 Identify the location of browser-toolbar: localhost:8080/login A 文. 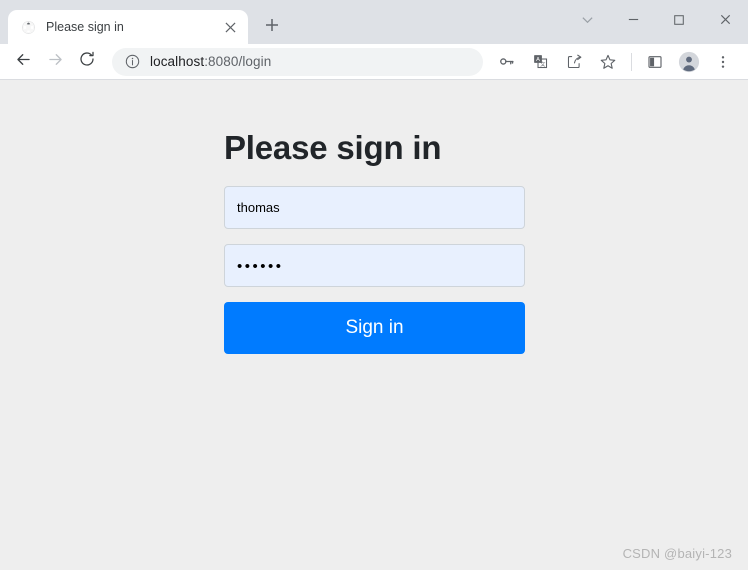
(374, 62).